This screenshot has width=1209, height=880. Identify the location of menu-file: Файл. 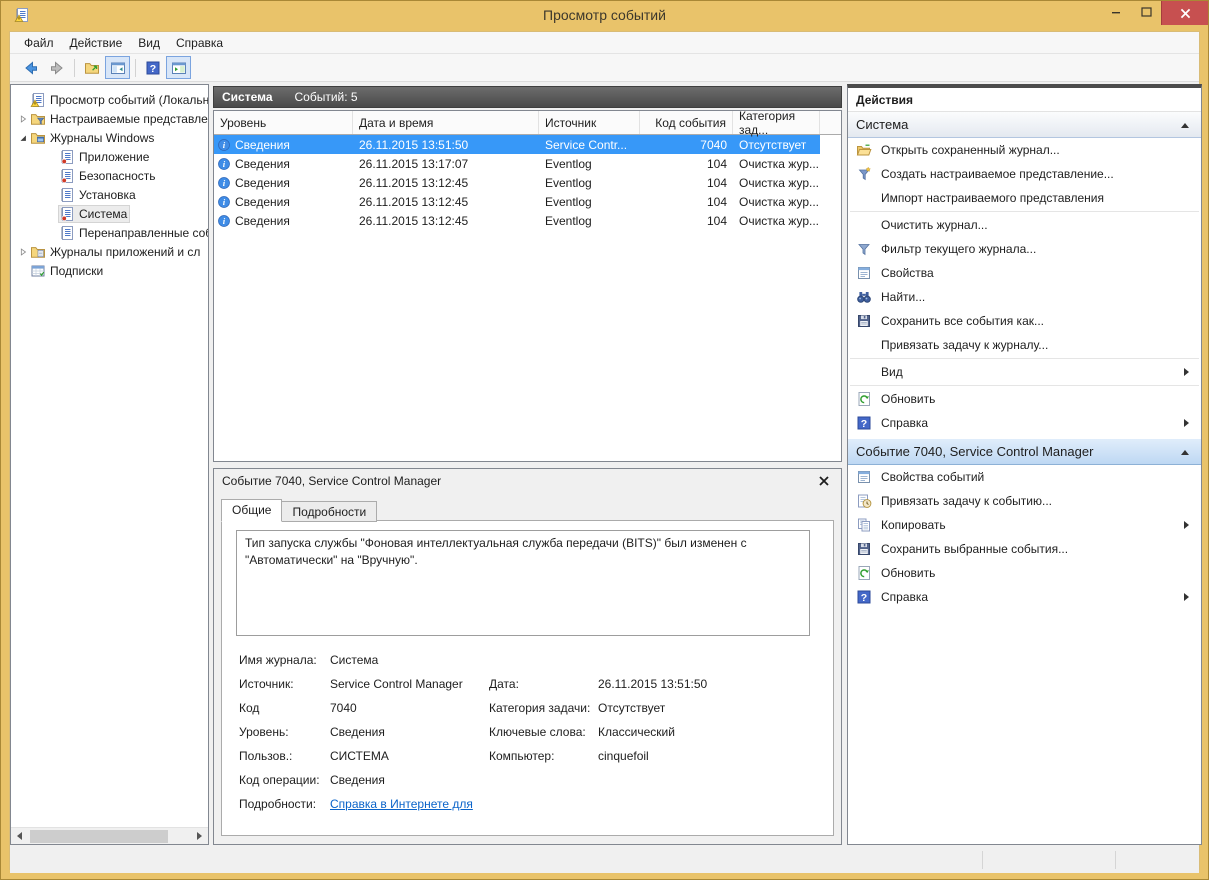
(39, 43).